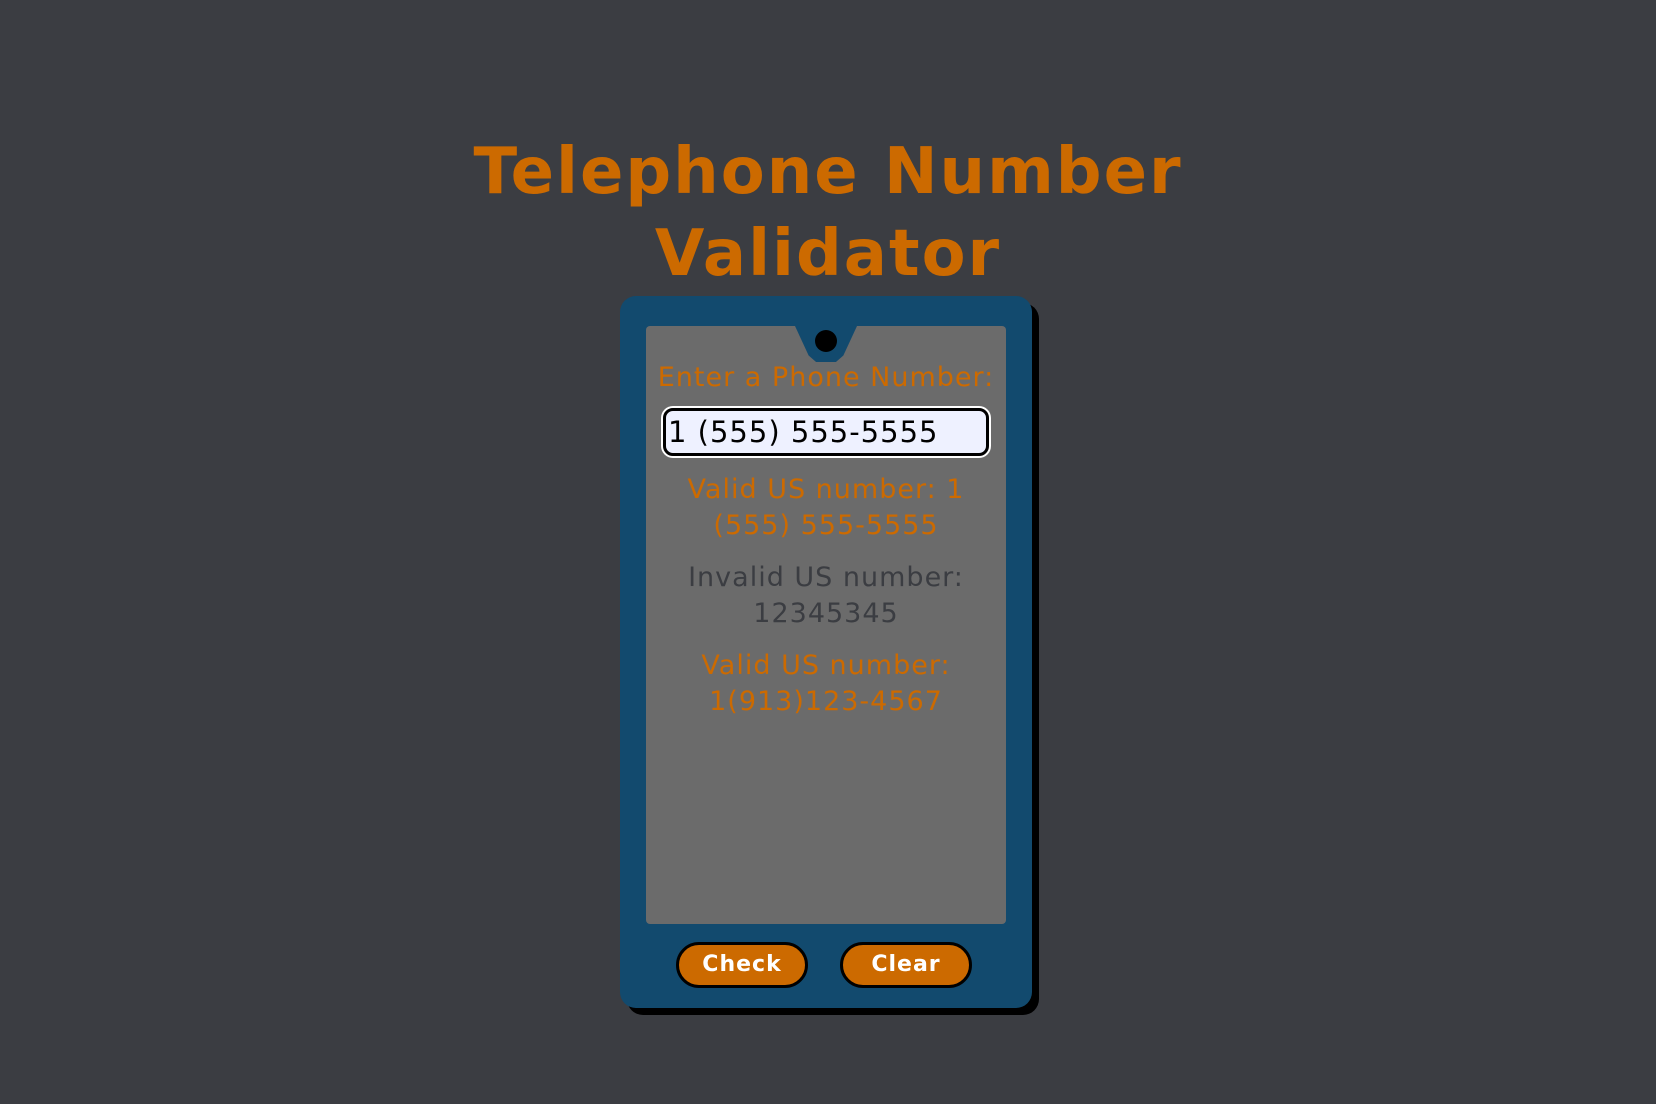 This screenshot has height=1104, width=1656. What do you see at coordinates (826, 595) in the screenshot?
I see `result-item-invalid: Invalid US number: 12345345` at bounding box center [826, 595].